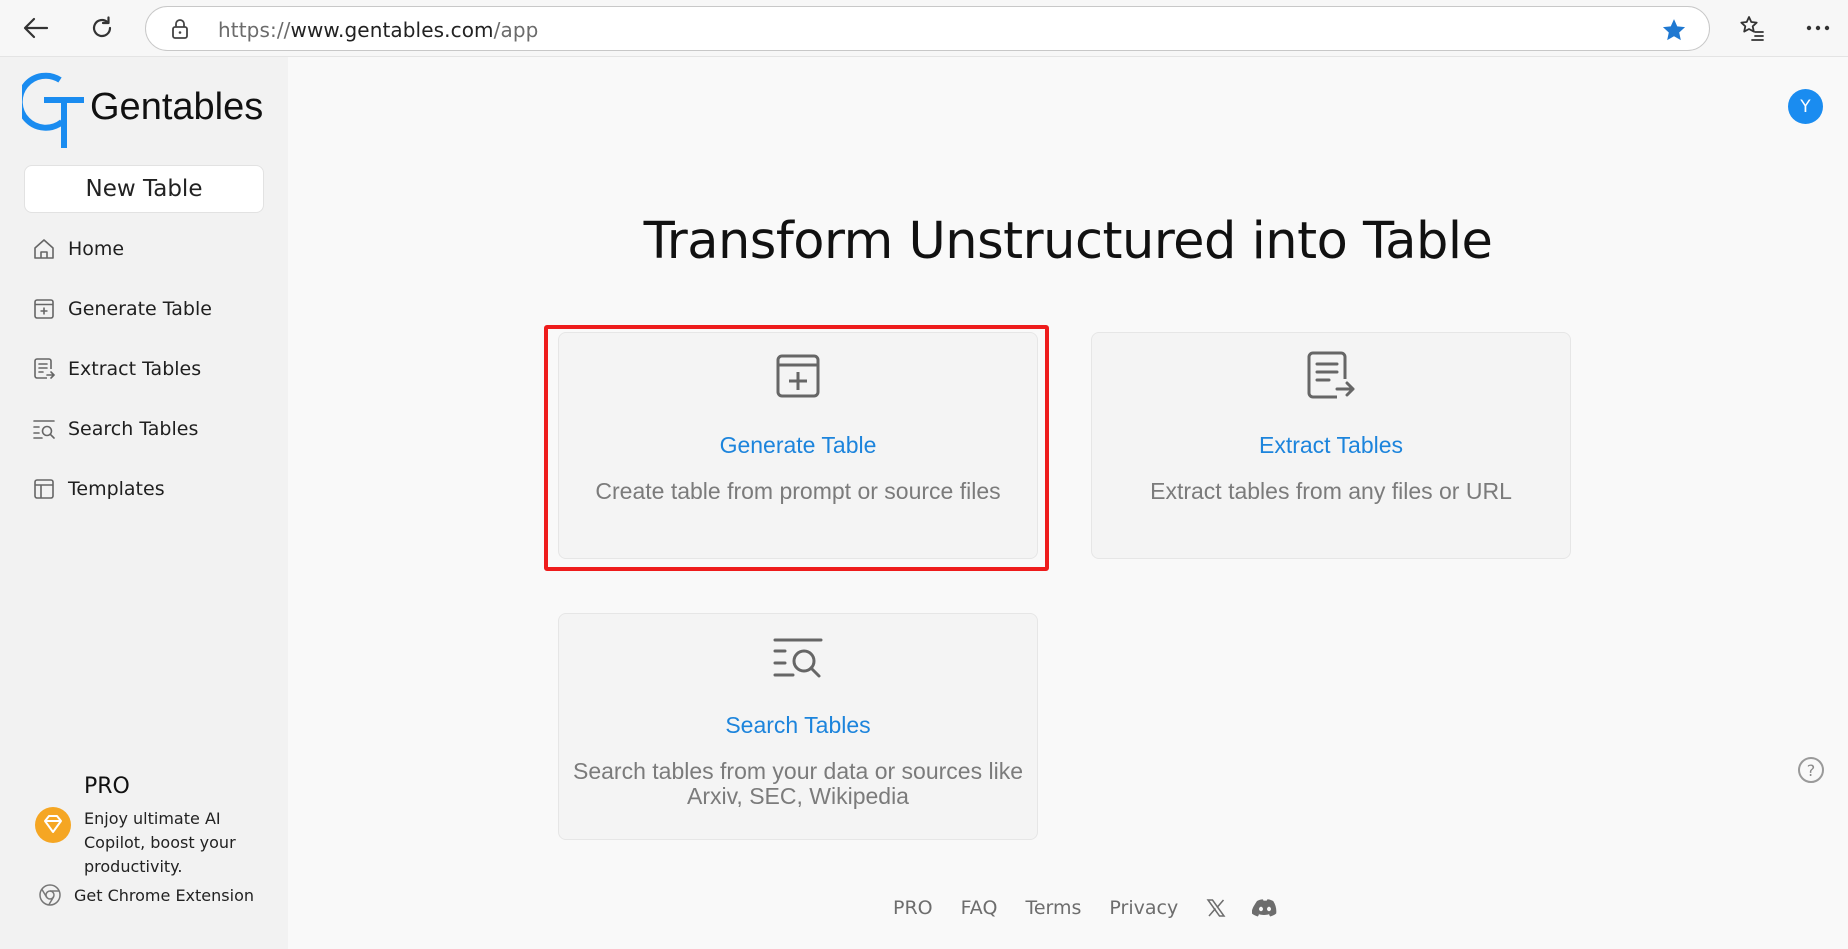 This screenshot has height=949, width=1848. I want to click on favorite-star-icon, so click(1674, 30).